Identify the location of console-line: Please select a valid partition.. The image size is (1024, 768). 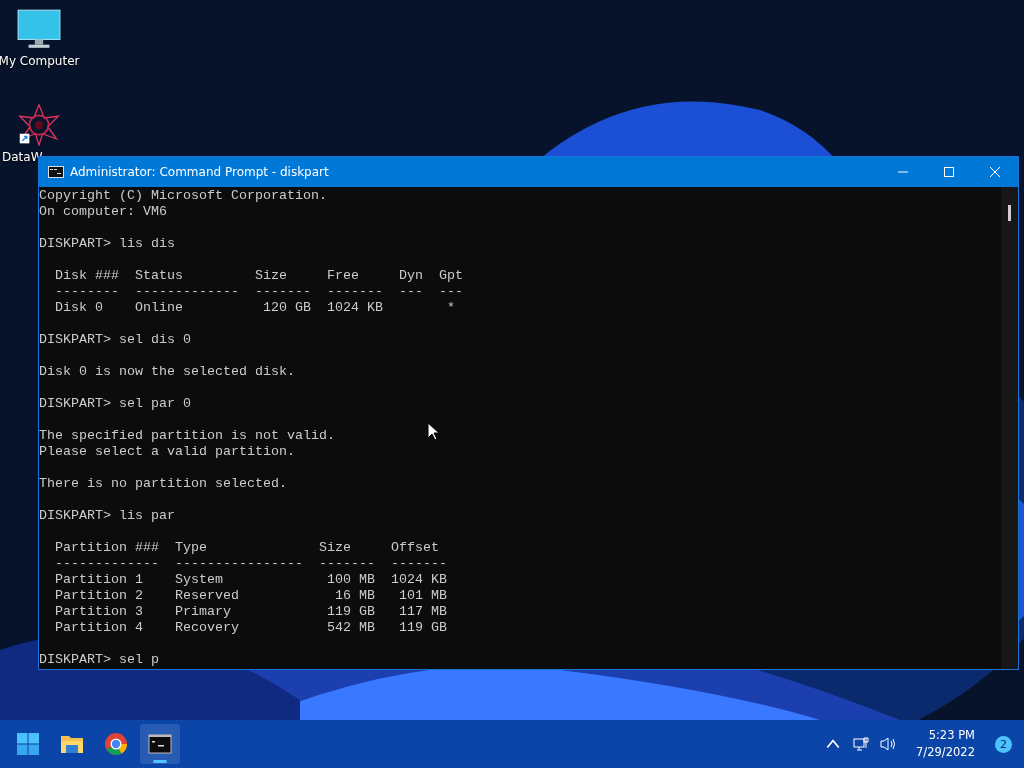
(167, 452).